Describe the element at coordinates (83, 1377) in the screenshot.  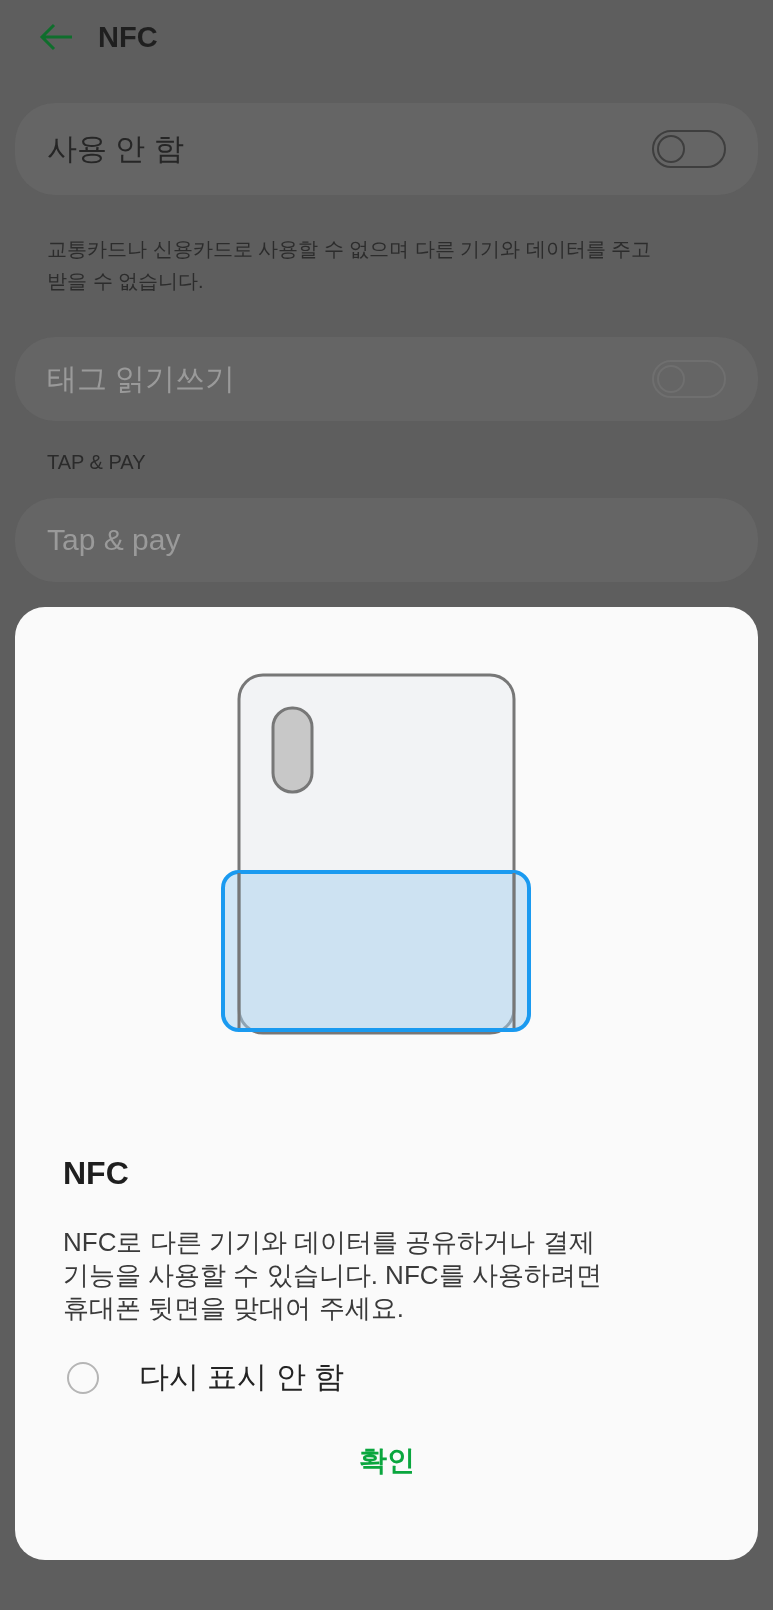
I see `radio-button` at that location.